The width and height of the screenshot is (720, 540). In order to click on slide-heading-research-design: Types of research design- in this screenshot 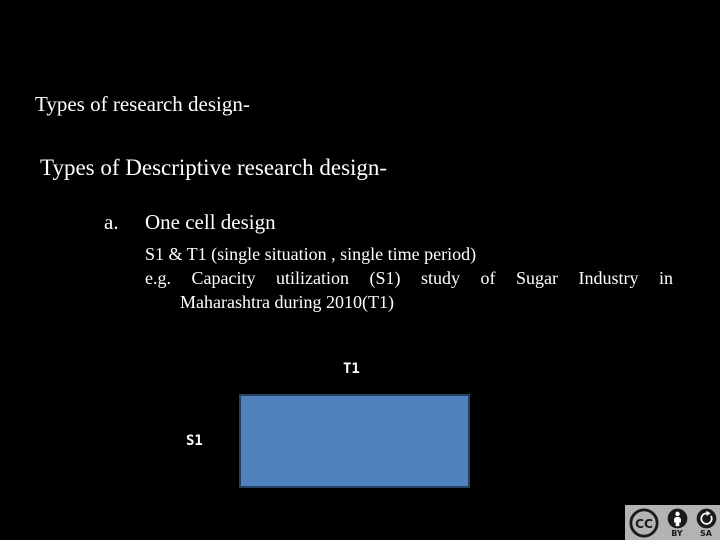, I will do `click(142, 104)`.